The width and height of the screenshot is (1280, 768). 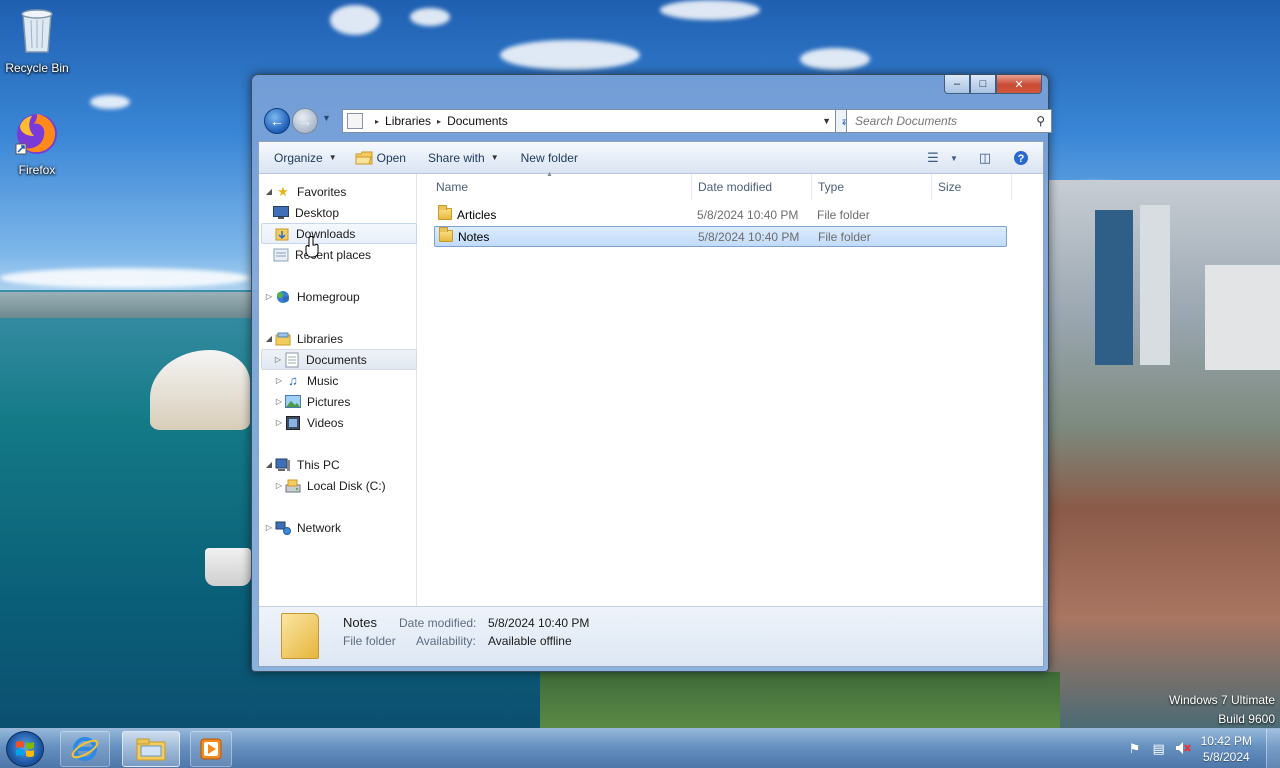 I want to click on nav-music: ▷ ♫ Music, so click(x=351, y=380).